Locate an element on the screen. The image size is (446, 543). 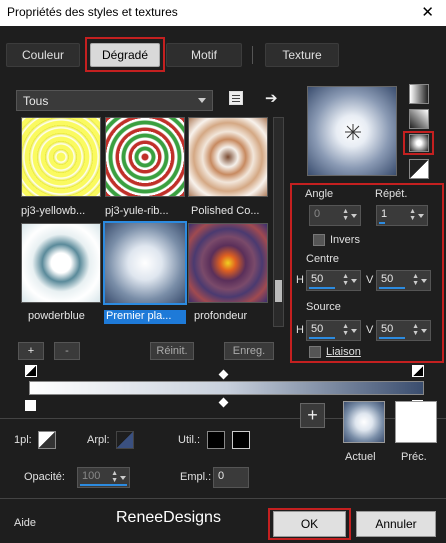
invert-label: Invers is located at coordinates (345, 240).